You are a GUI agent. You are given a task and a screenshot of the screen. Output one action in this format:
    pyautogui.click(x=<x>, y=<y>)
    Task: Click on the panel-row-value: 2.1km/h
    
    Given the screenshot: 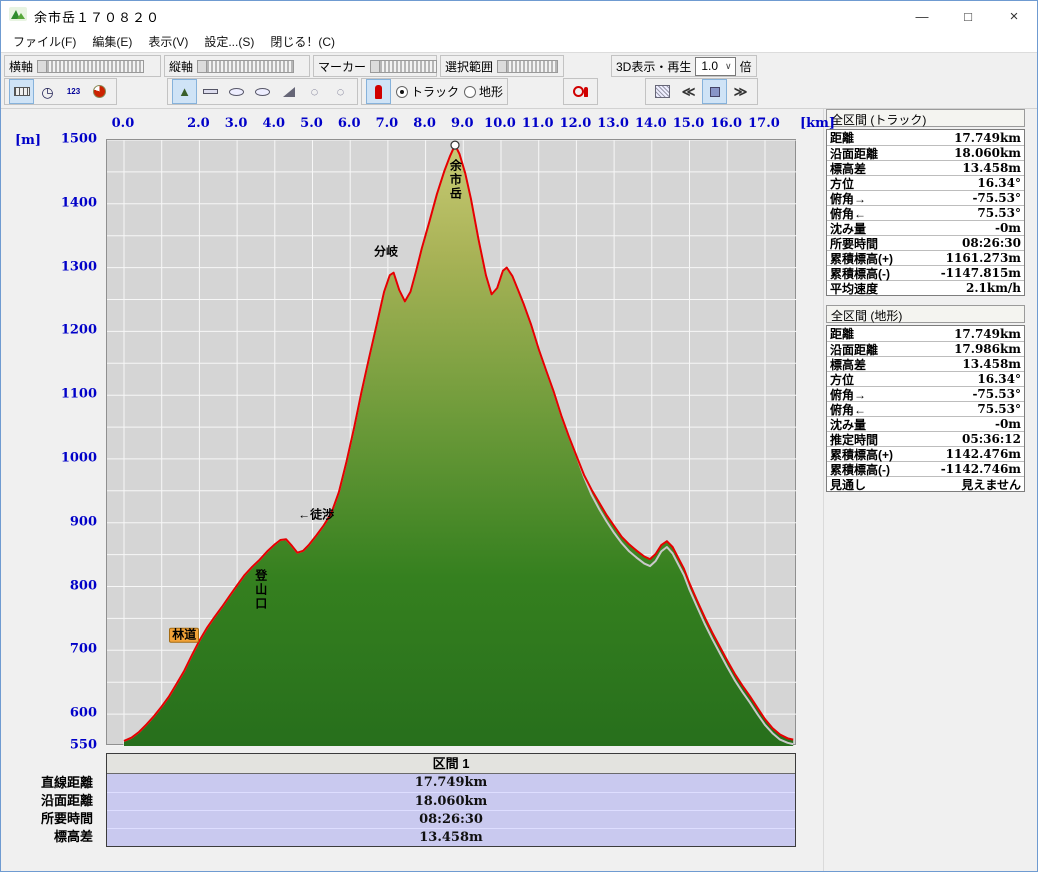 What is the action you would take?
    pyautogui.click(x=993, y=288)
    